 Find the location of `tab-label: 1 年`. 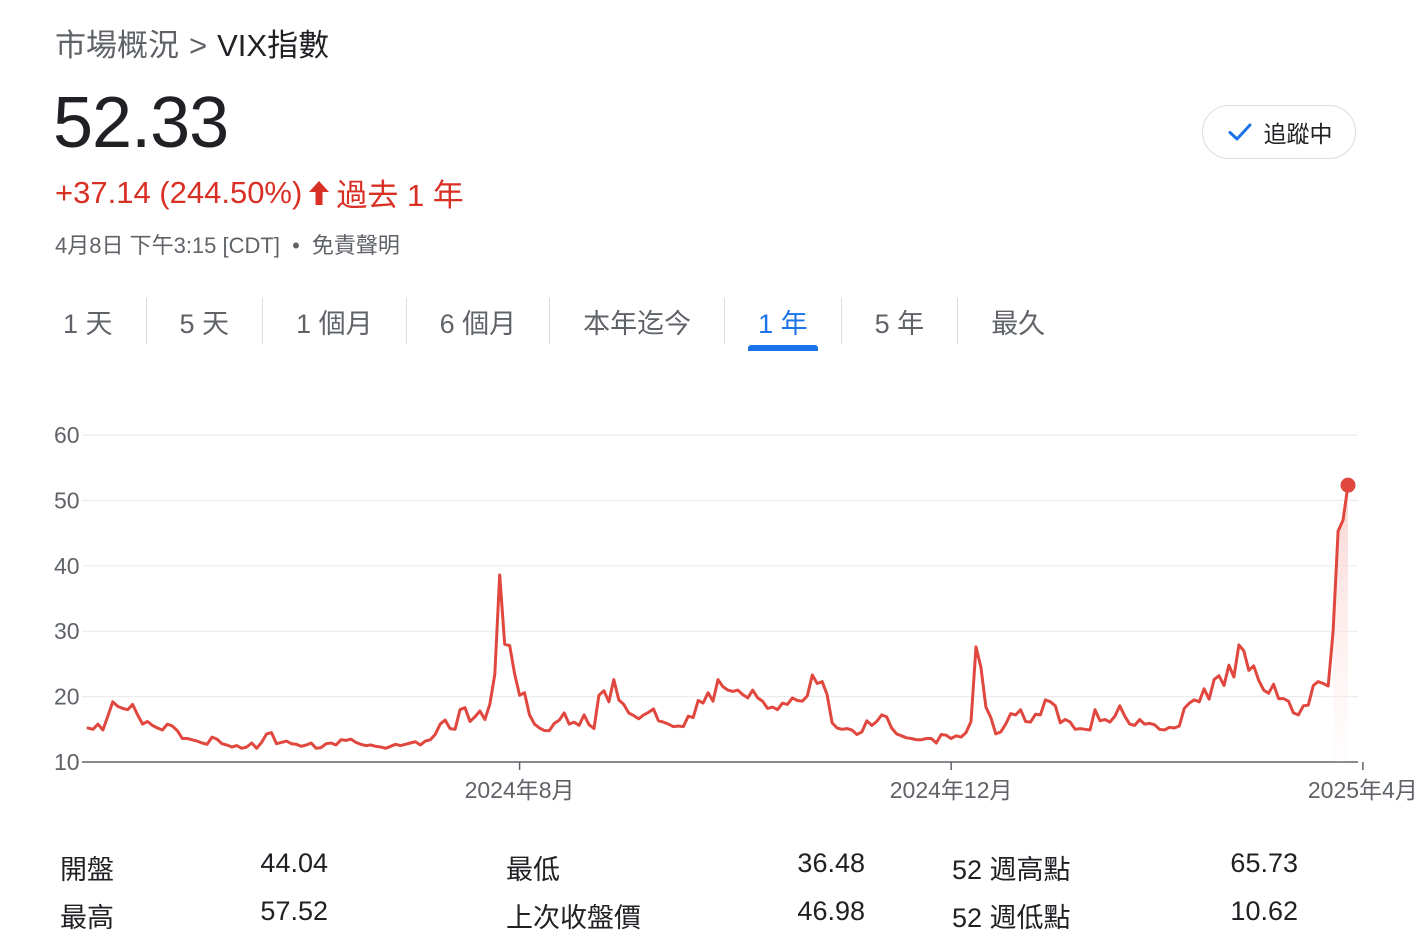

tab-label: 1 年 is located at coordinates (783, 323).